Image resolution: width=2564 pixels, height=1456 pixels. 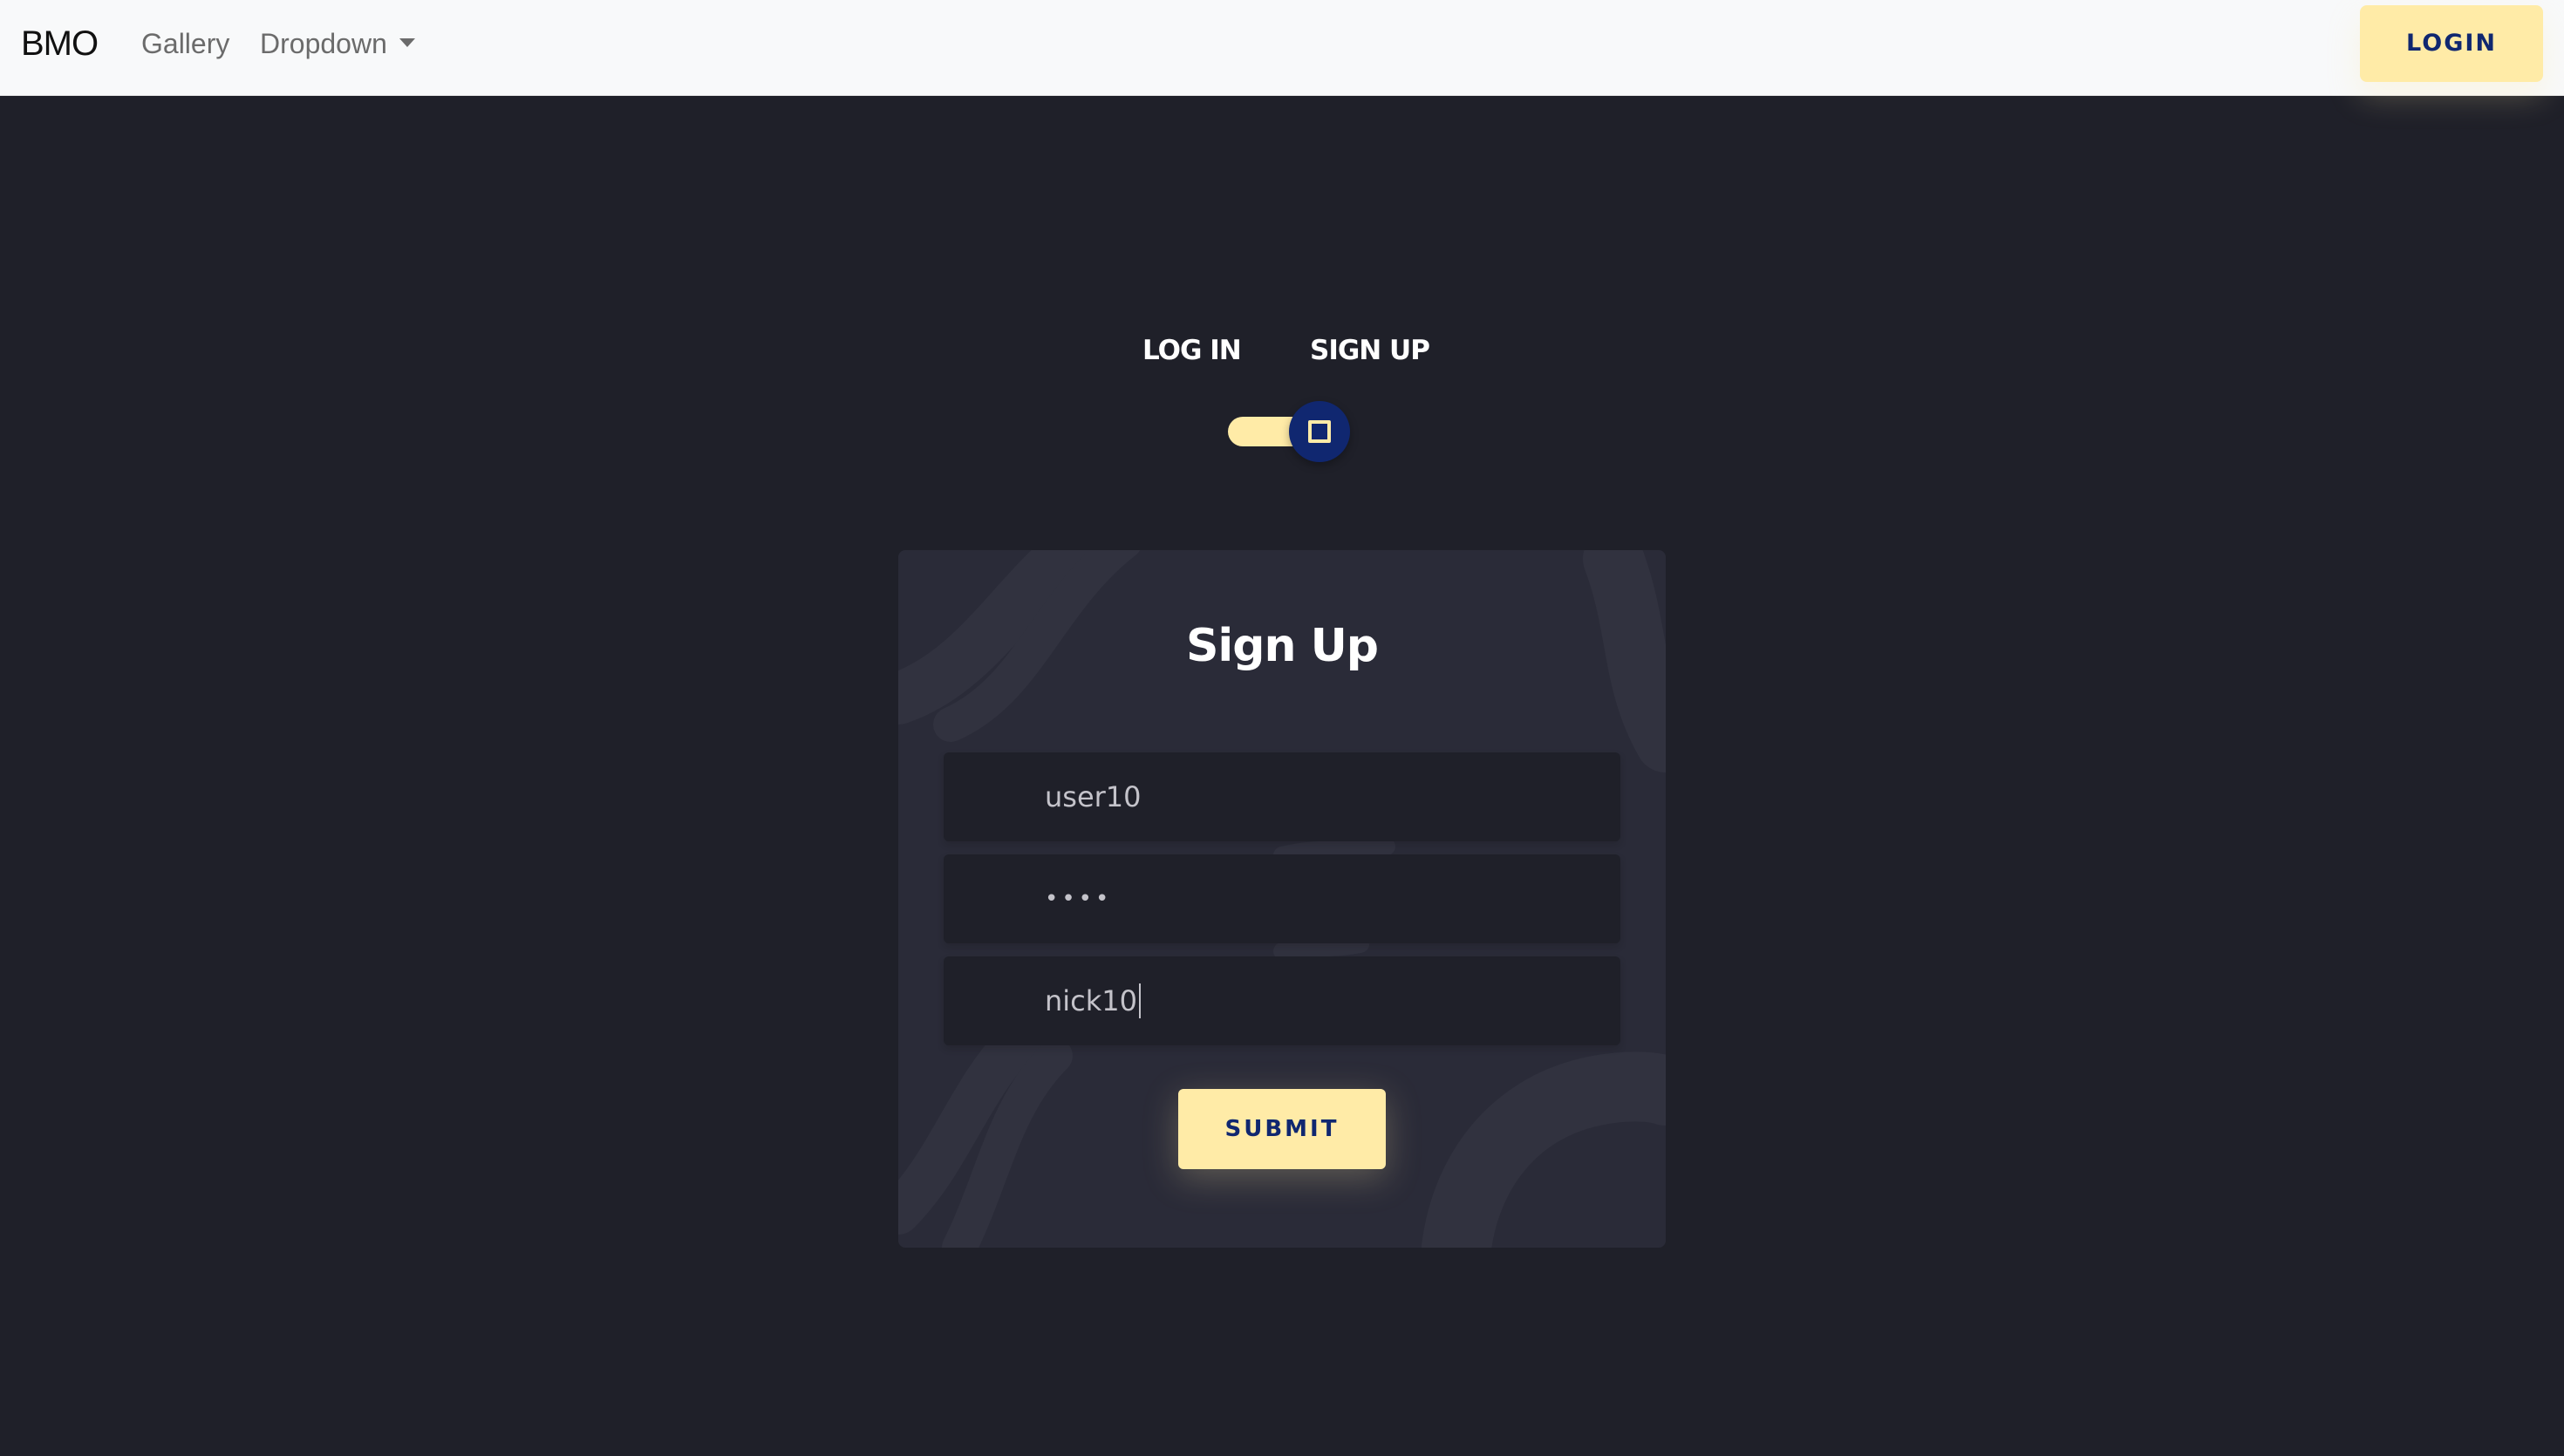 What do you see at coordinates (407, 42) in the screenshot?
I see `caret-down-icon` at bounding box center [407, 42].